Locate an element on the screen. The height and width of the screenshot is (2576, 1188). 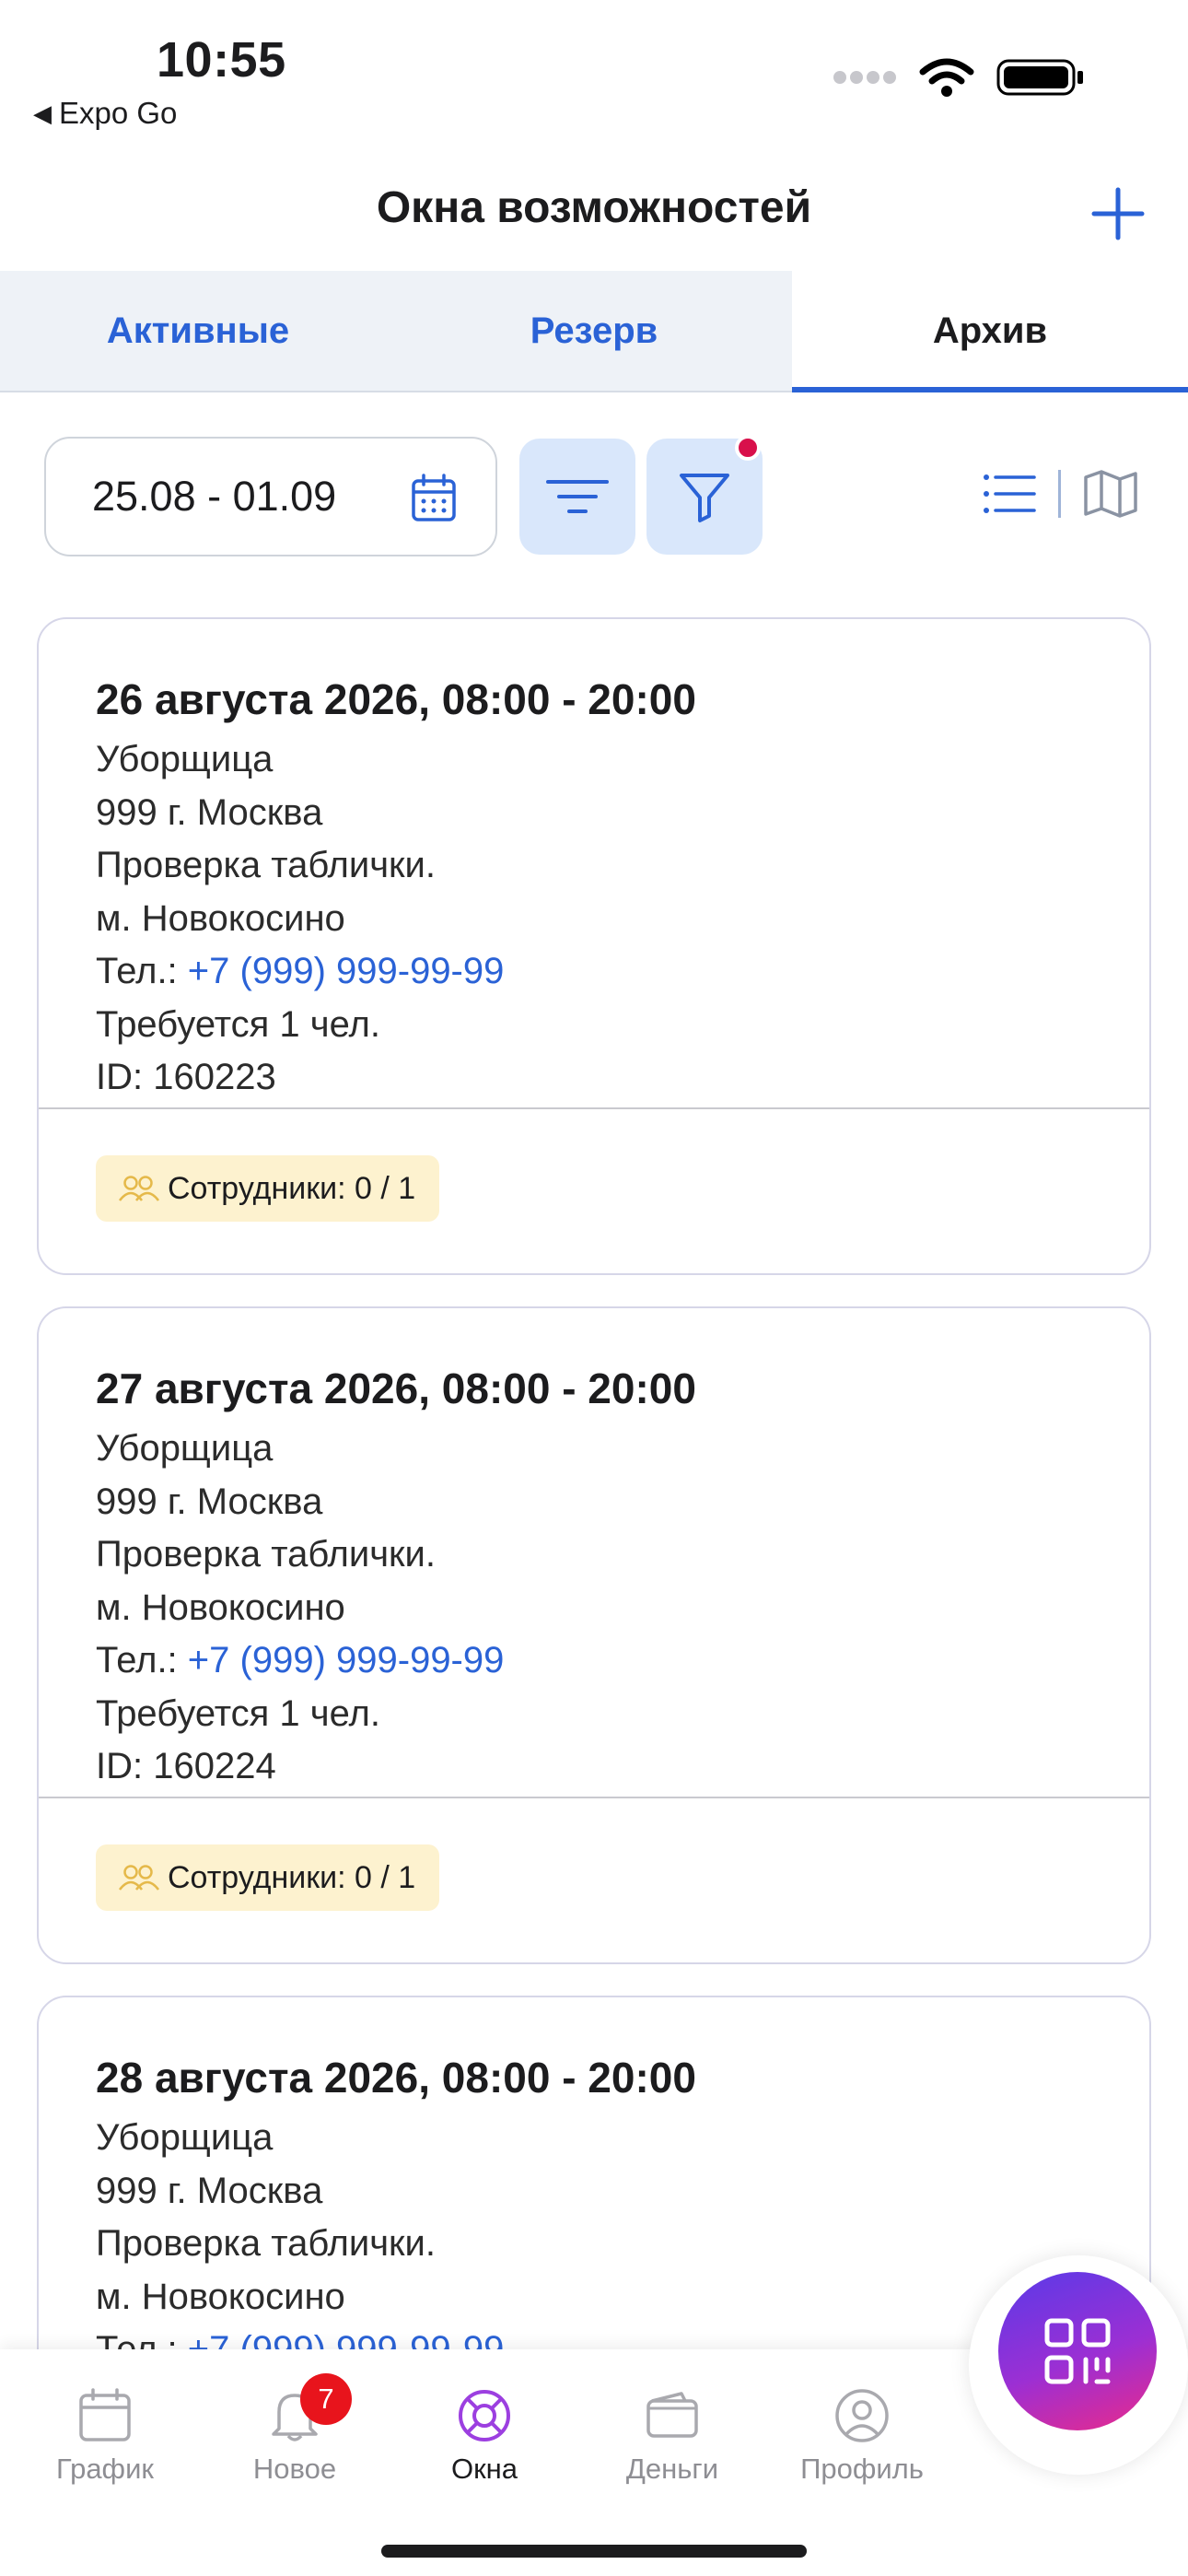
back-to-app-link: ◀ Expo Go is located at coordinates (105, 113).